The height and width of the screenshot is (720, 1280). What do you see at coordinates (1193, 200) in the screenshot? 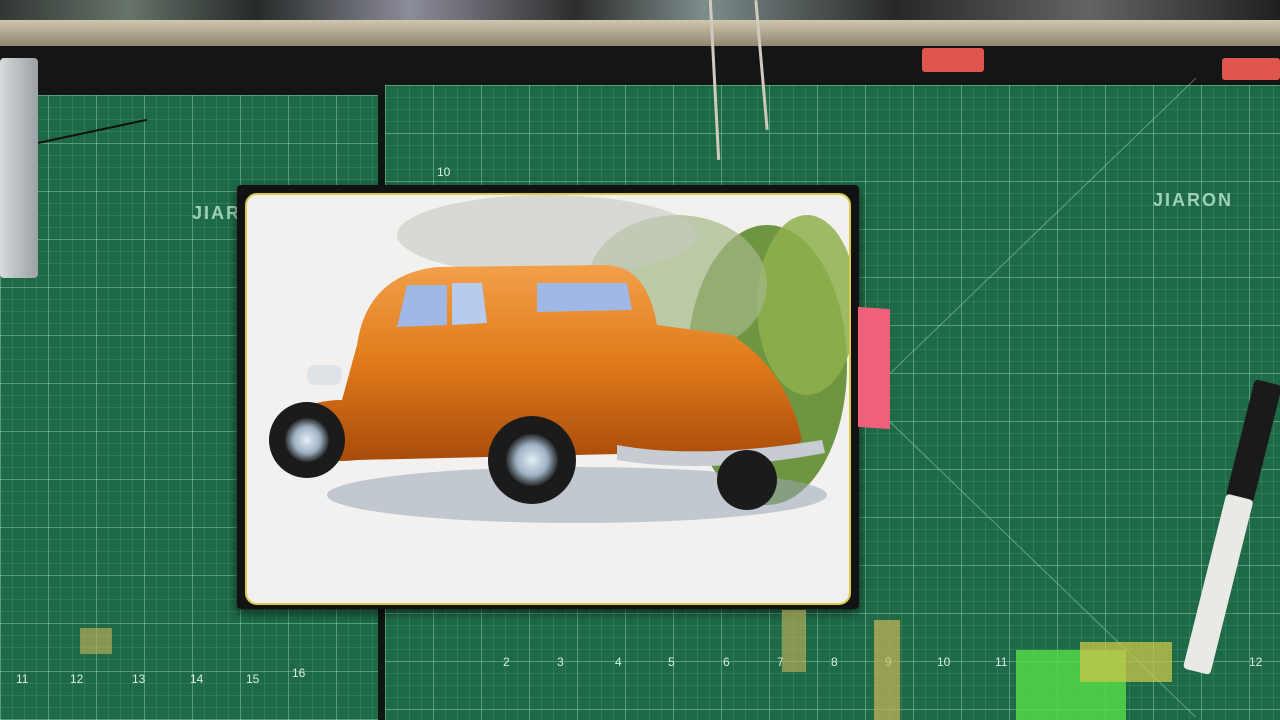
I see `mat-brand: JIARON` at bounding box center [1193, 200].